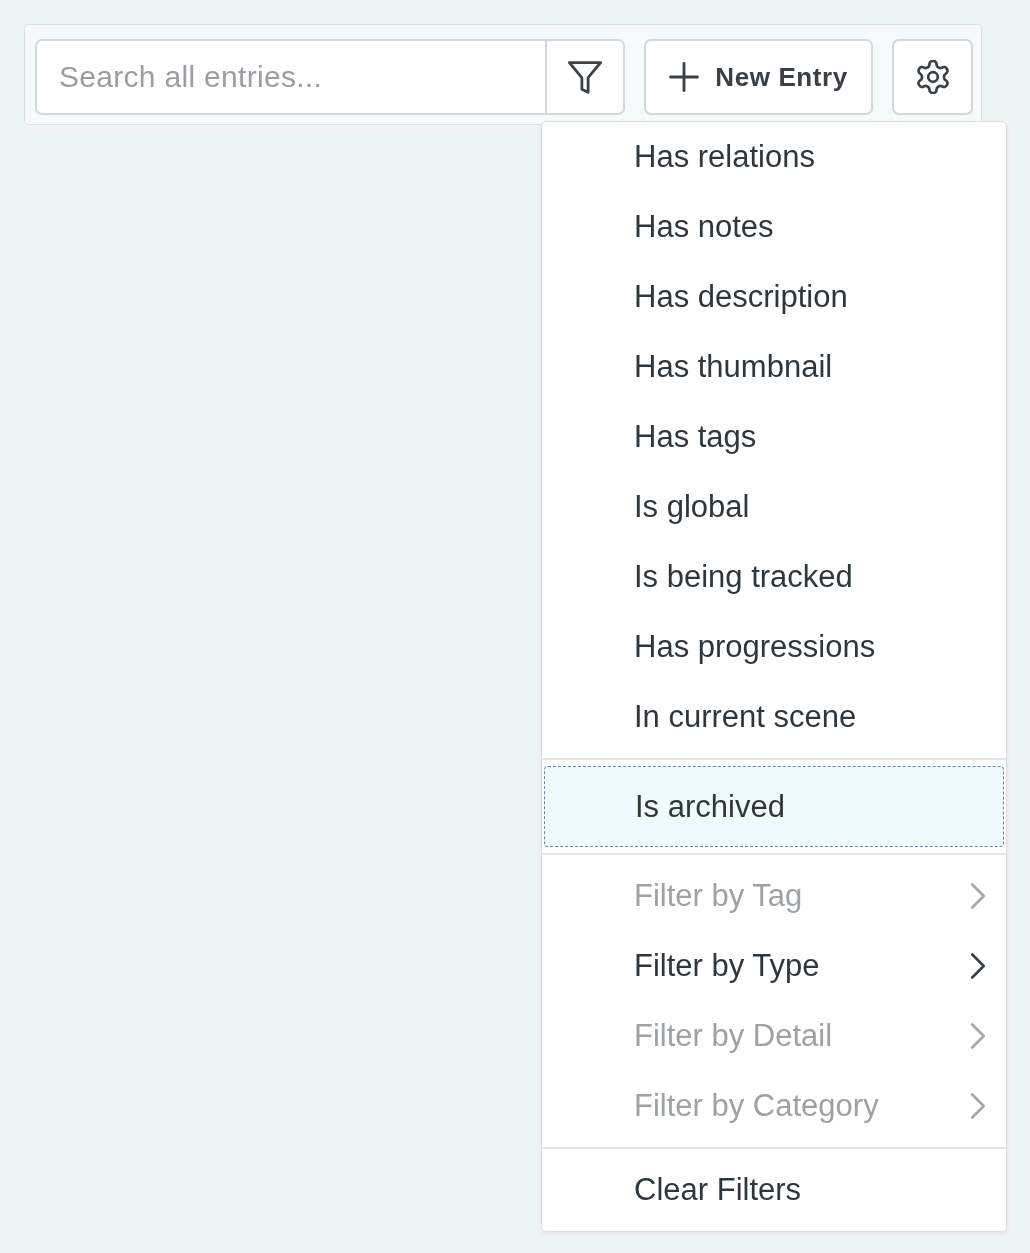 This screenshot has width=1030, height=1253. Describe the element at coordinates (774, 507) in the screenshot. I see `menu-item: Is global` at that location.